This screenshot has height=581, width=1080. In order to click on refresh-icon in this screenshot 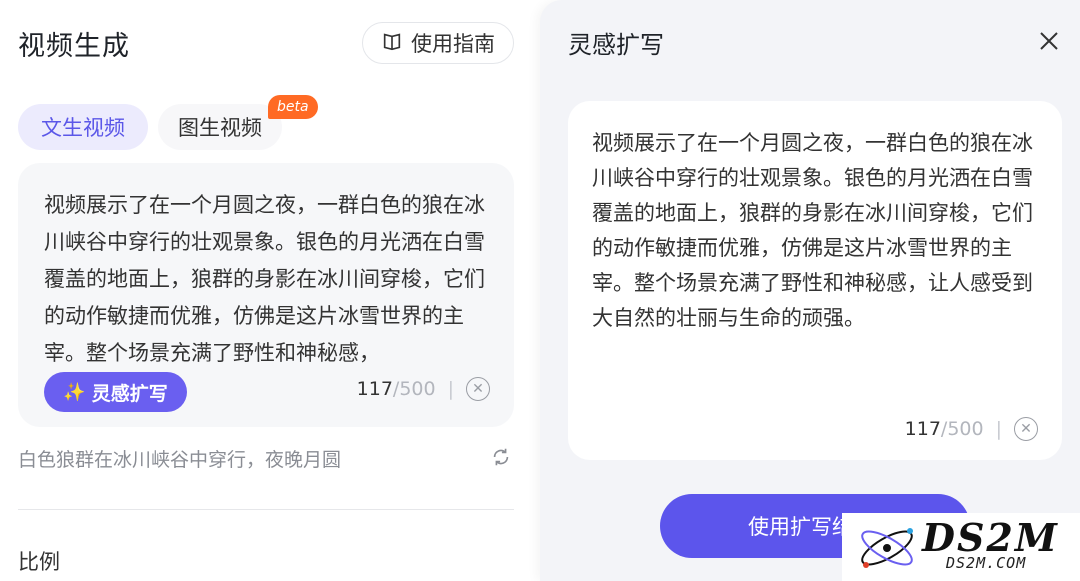, I will do `click(501, 457)`.